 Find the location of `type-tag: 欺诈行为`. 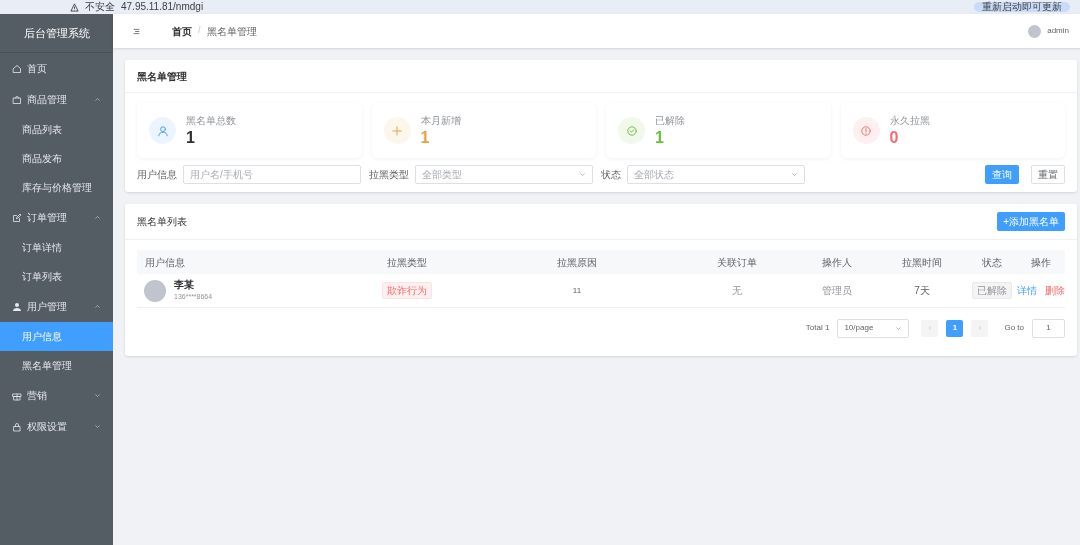

type-tag: 欺诈行为 is located at coordinates (407, 290).